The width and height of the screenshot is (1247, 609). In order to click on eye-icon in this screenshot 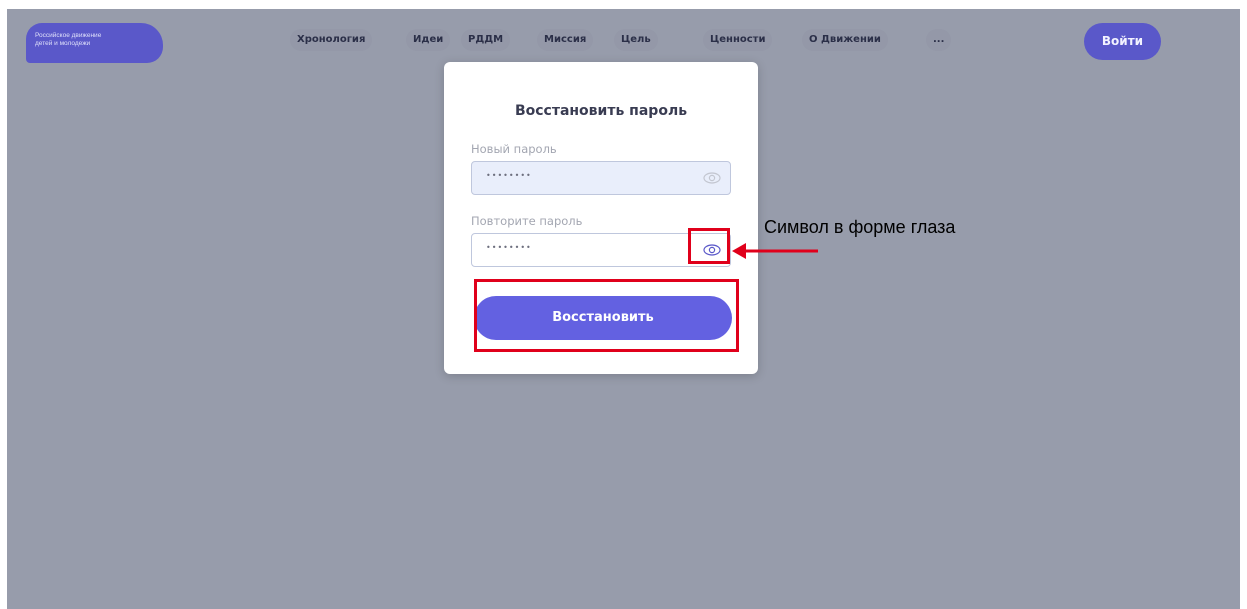, I will do `click(712, 178)`.